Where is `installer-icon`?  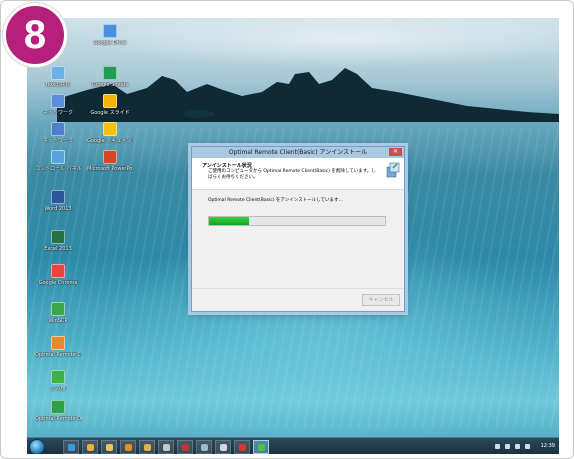
installer-icon is located at coordinates (261, 447).